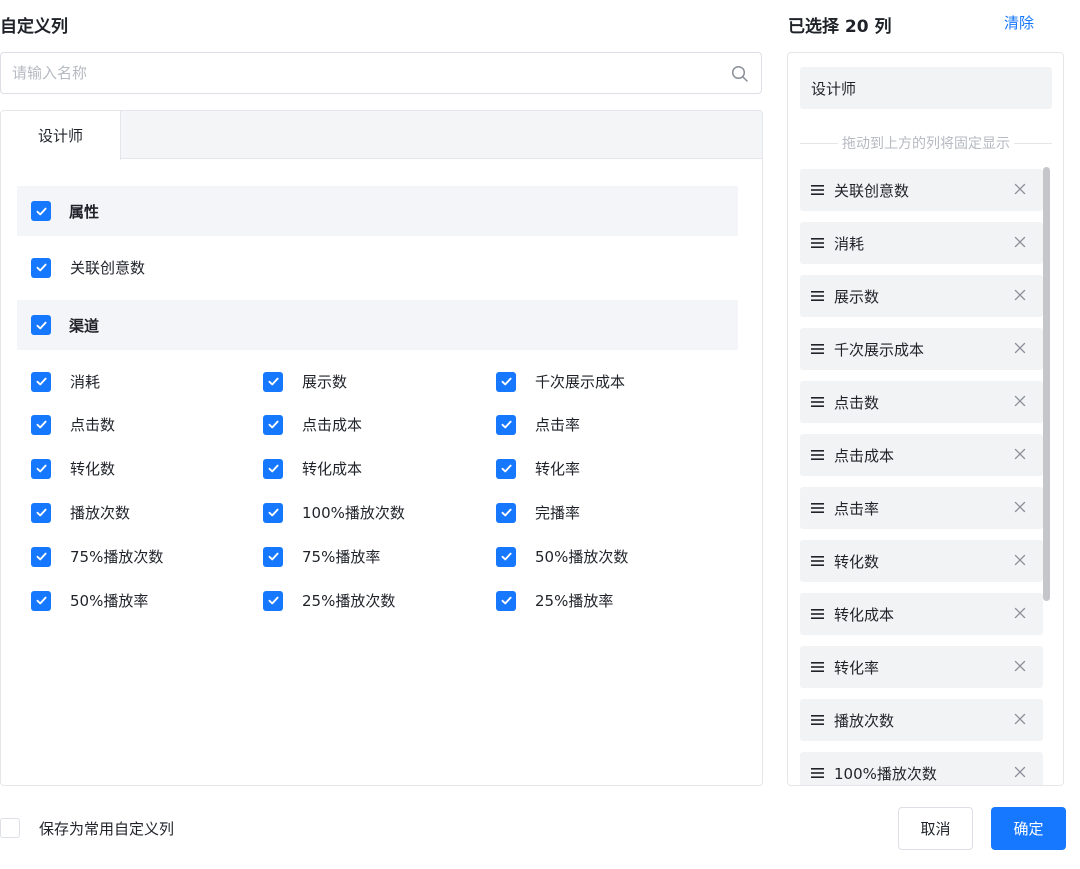 The height and width of the screenshot is (869, 1080). I want to click on column-option: 完播率, so click(538, 512).